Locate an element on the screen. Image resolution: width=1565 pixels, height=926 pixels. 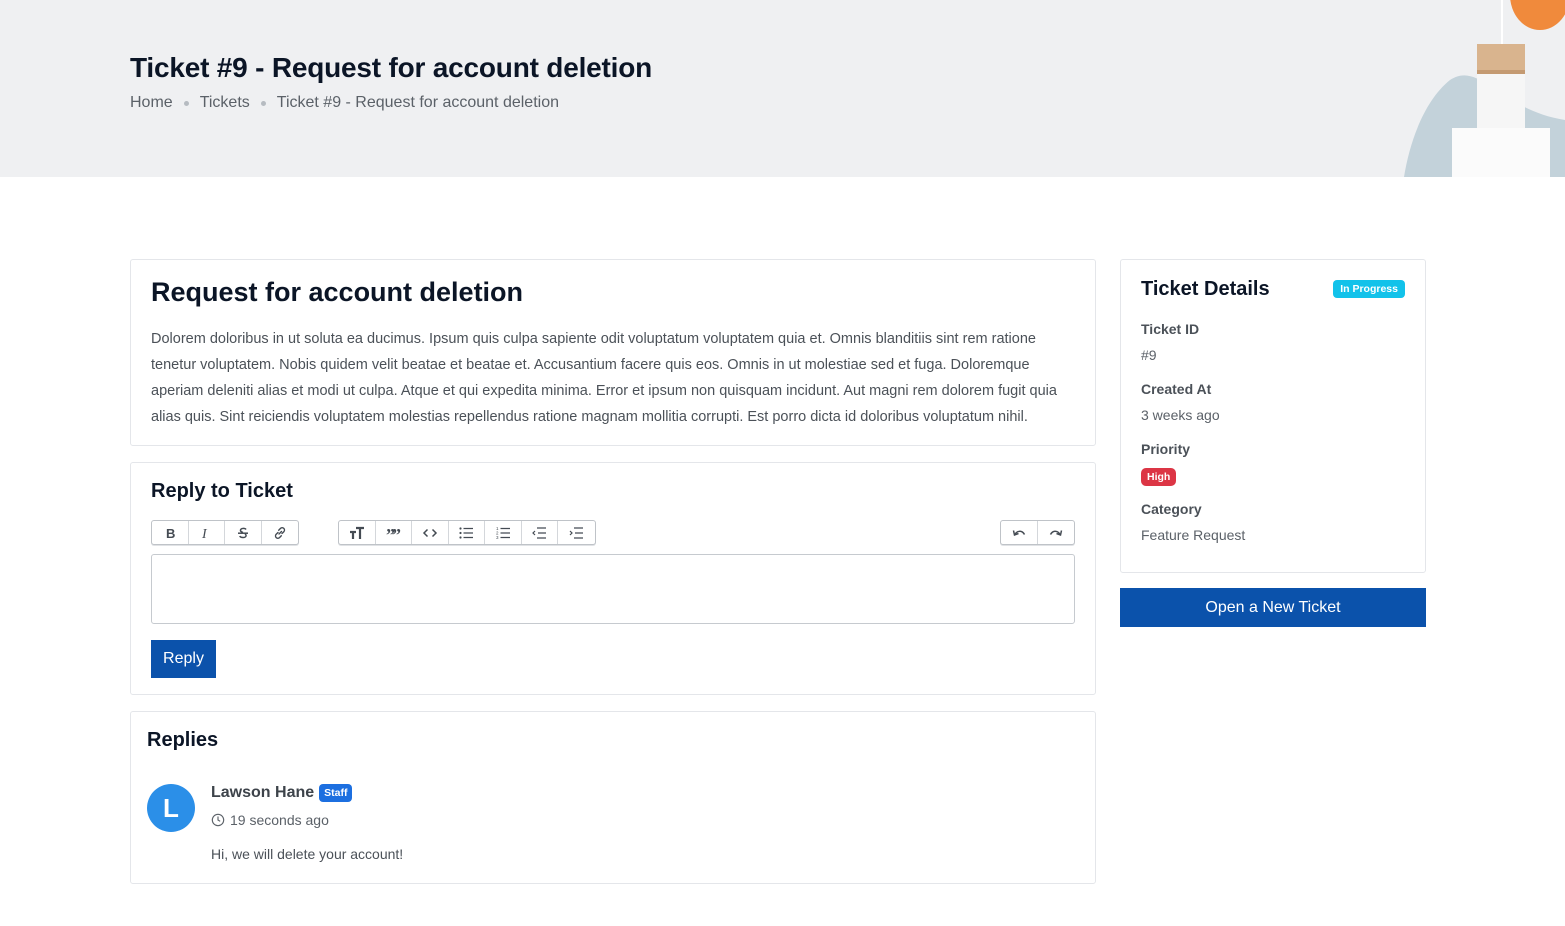
priority-label: Priority is located at coordinates (1166, 449).